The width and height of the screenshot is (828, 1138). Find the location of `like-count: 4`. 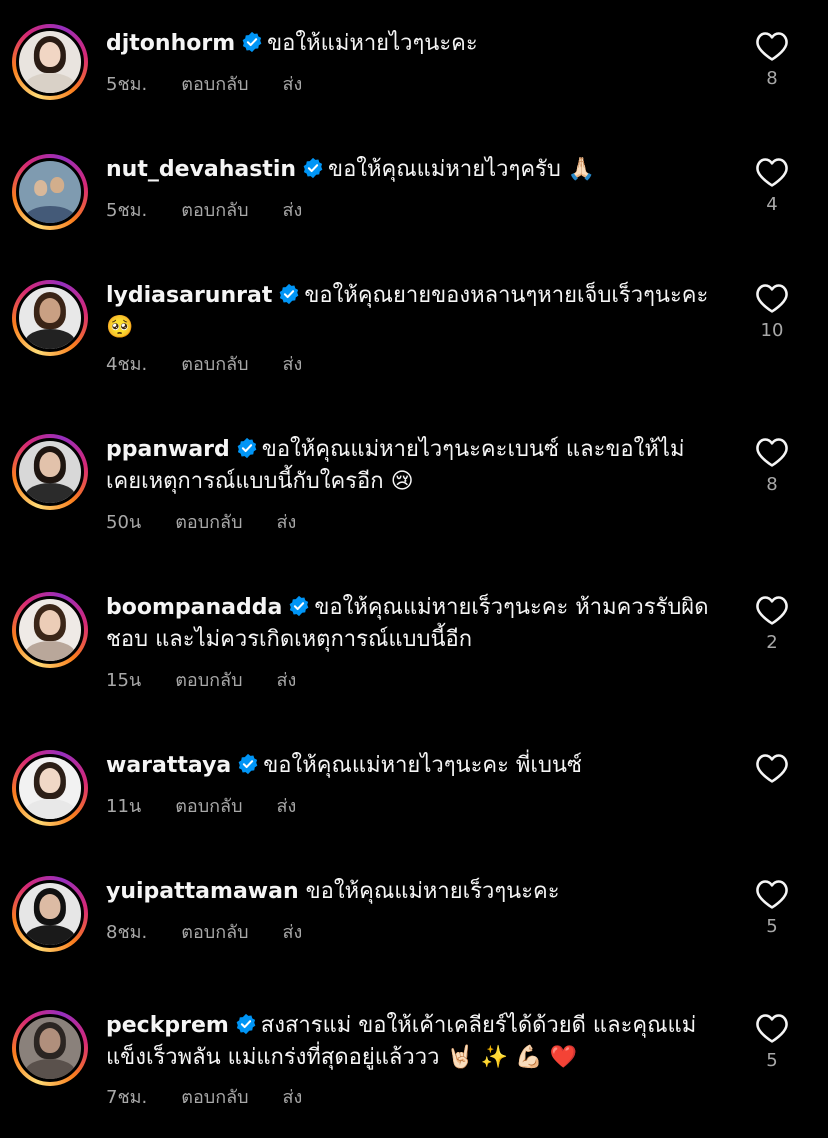

like-count: 4 is located at coordinates (772, 204).